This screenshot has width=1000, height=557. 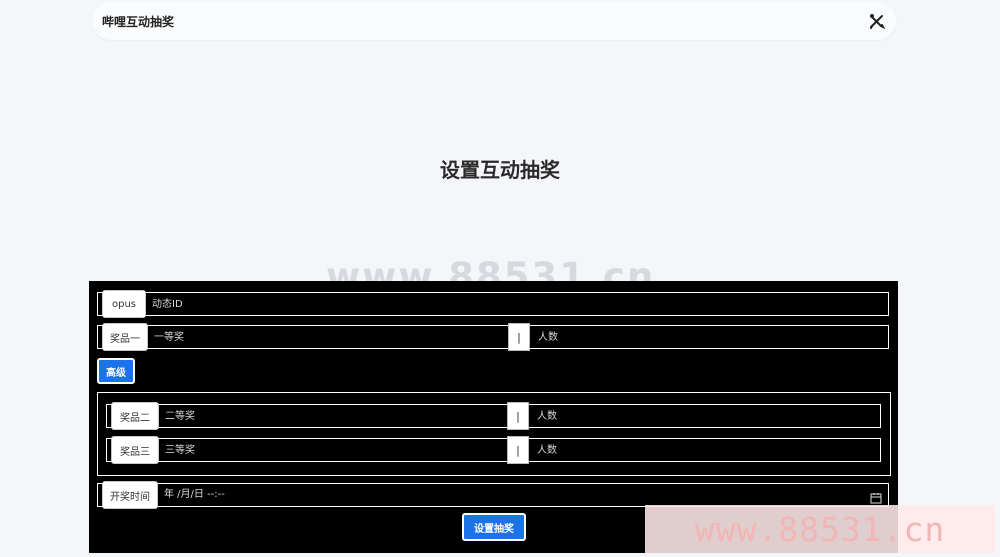 I want to click on draw-time-row: 开奖时间 年 /月/日 --:--, so click(x=493, y=495).